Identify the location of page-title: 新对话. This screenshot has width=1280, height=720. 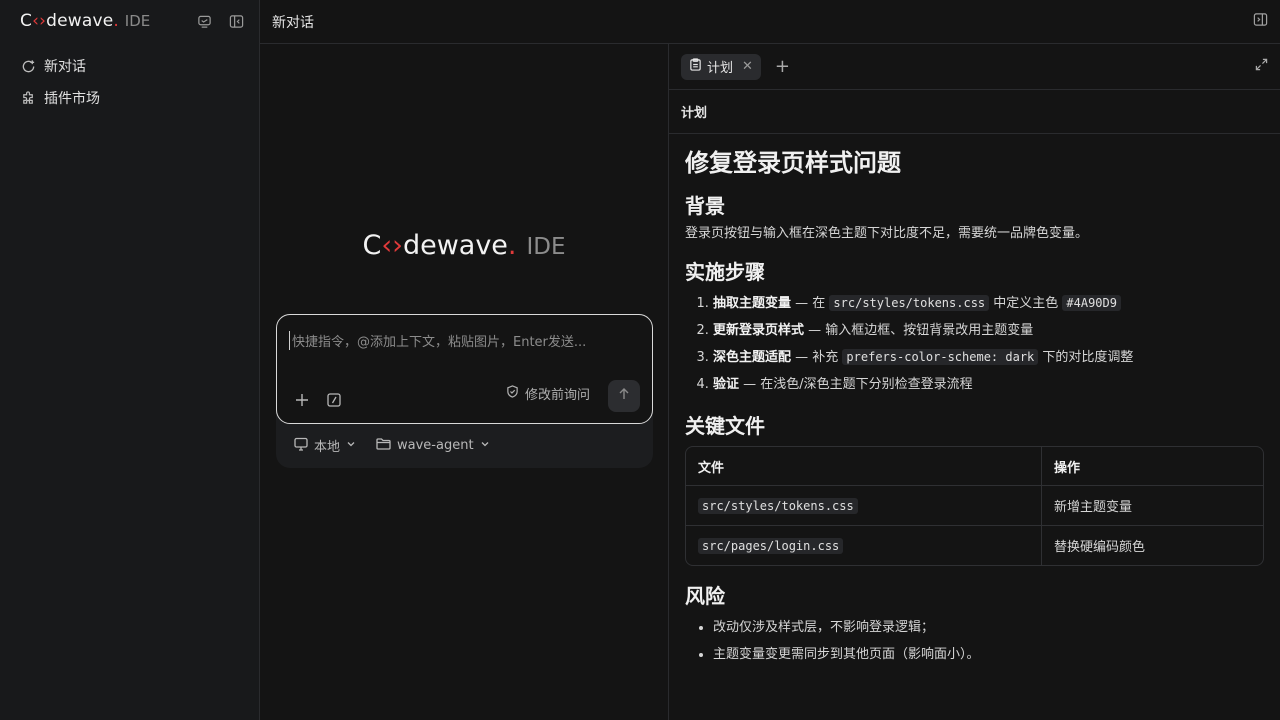
(293, 22).